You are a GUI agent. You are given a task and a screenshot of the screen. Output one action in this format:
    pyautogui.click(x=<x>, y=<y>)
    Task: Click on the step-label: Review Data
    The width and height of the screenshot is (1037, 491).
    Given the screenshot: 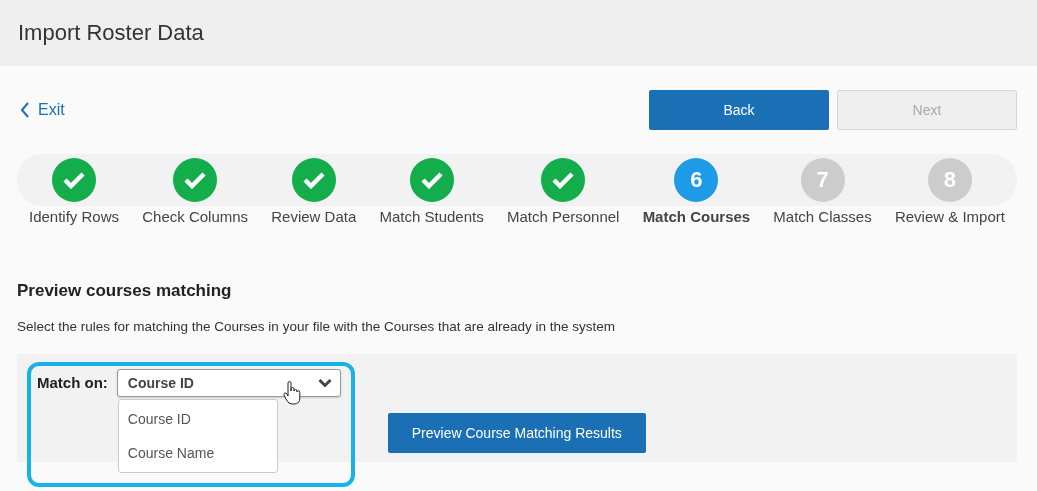 What is the action you would take?
    pyautogui.click(x=314, y=216)
    